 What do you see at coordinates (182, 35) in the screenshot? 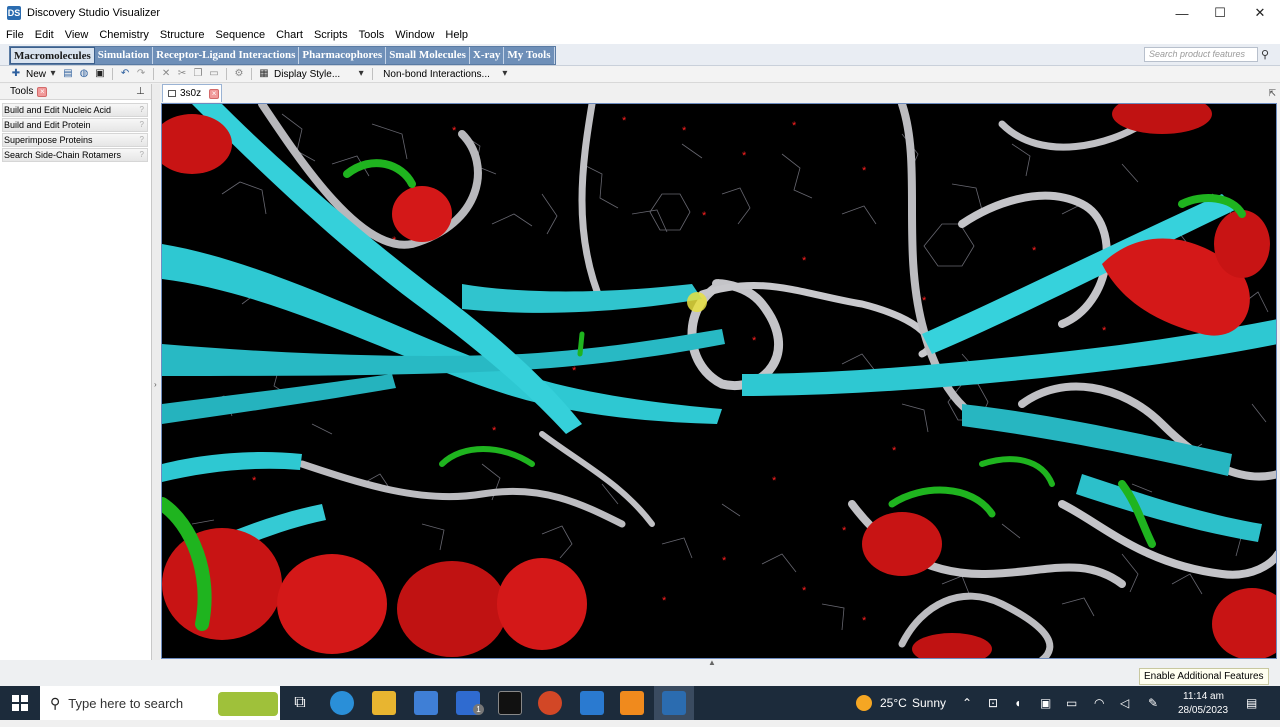
I see `menu-structure: Structure` at bounding box center [182, 35].